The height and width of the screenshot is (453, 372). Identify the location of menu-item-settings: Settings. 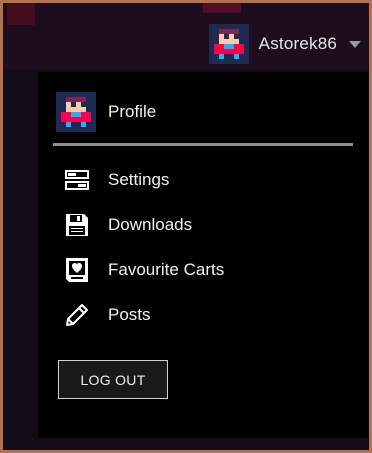
(116, 180).